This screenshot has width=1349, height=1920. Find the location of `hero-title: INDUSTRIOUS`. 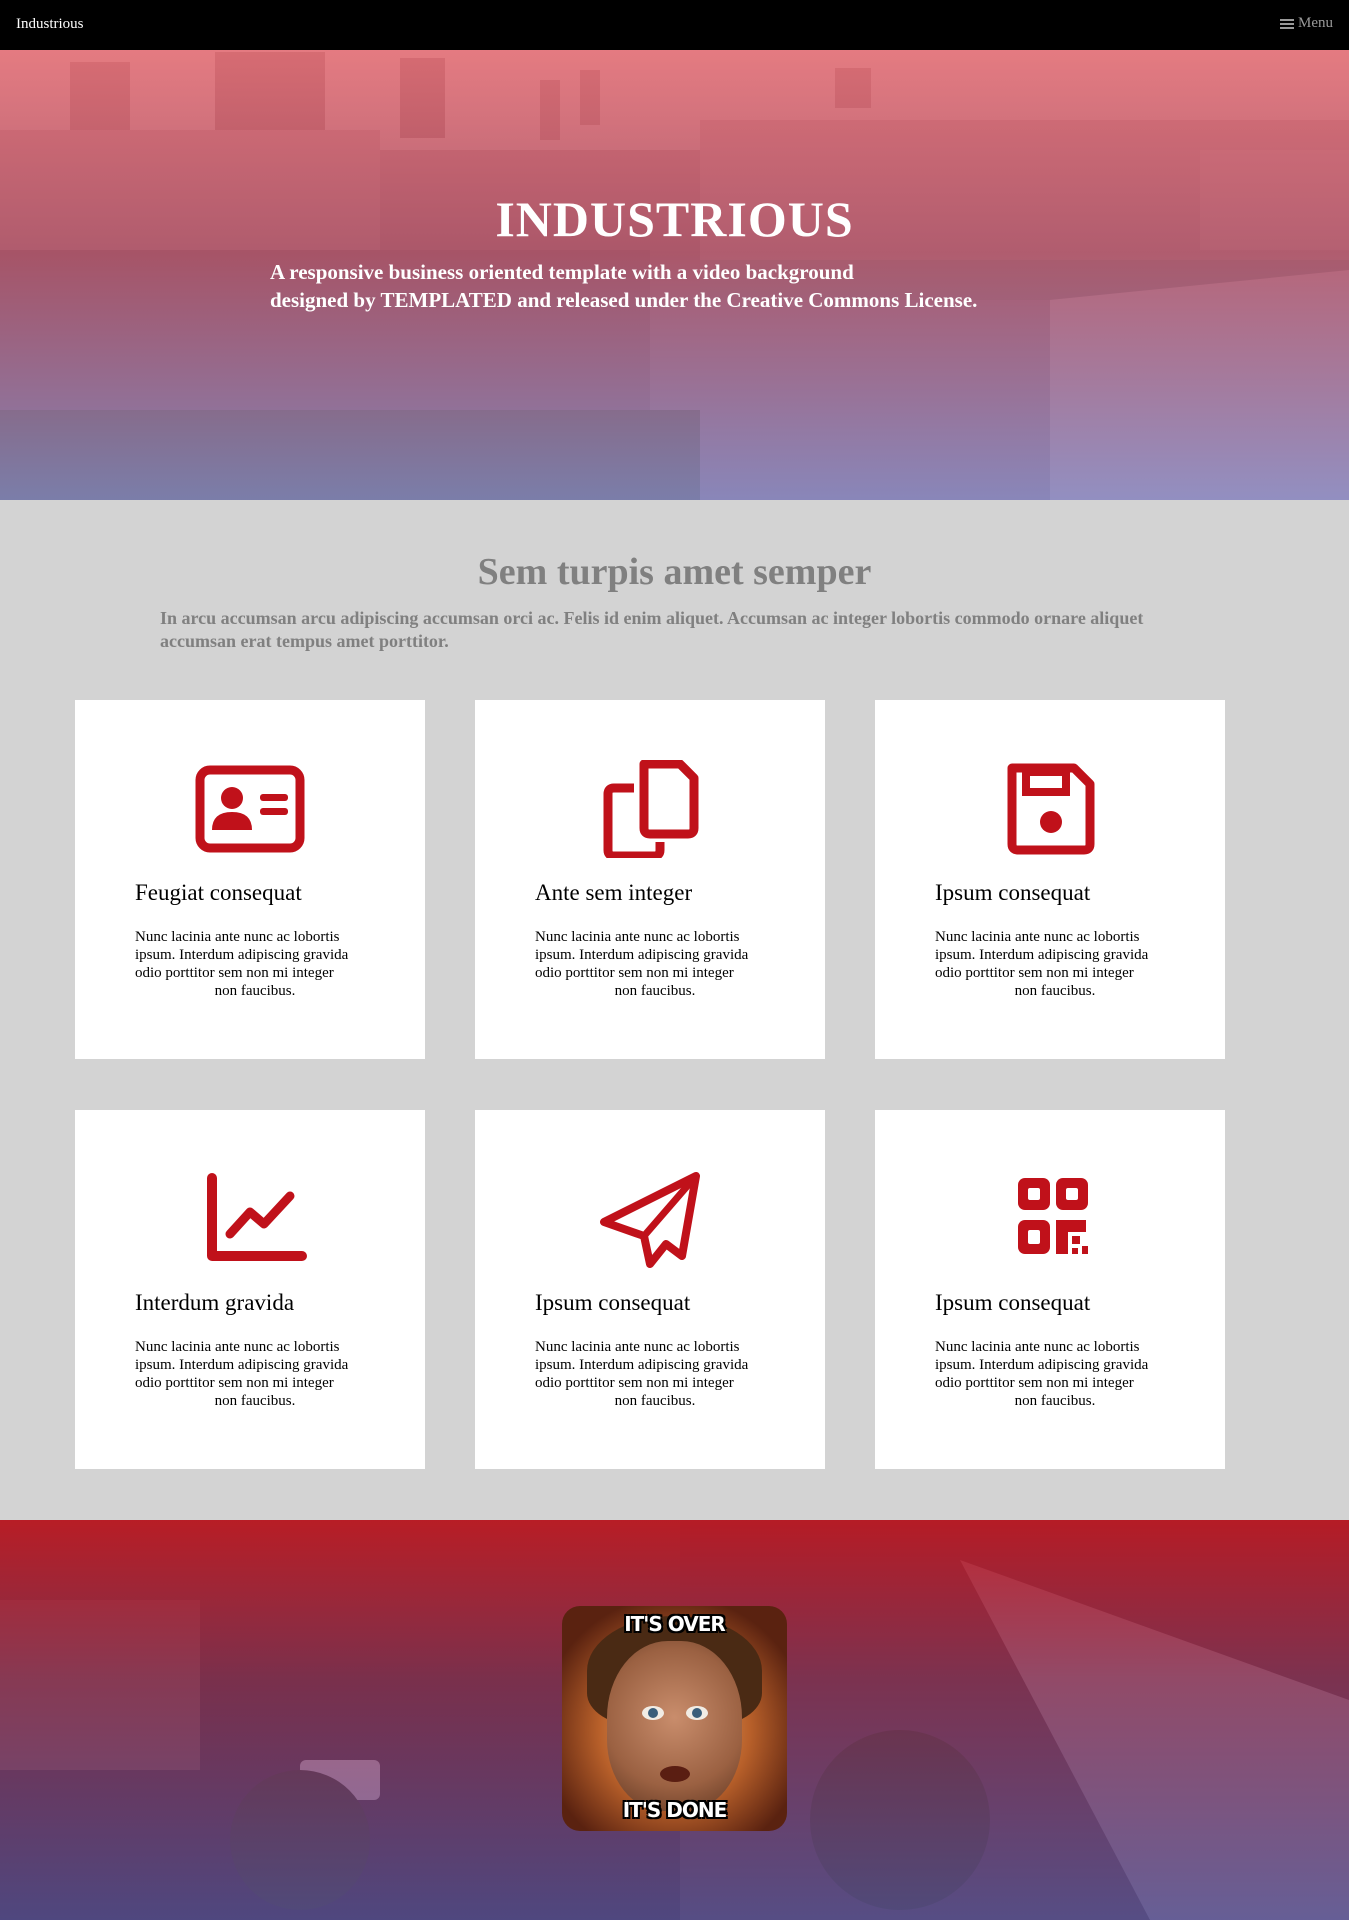

hero-title: INDUSTRIOUS is located at coordinates (674, 219).